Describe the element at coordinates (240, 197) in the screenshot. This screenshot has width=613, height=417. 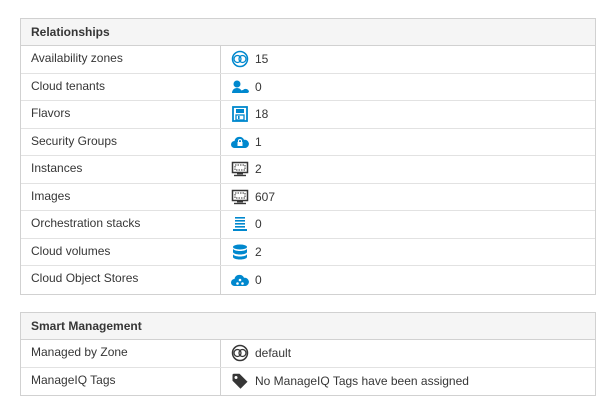
I see `image-icon` at that location.